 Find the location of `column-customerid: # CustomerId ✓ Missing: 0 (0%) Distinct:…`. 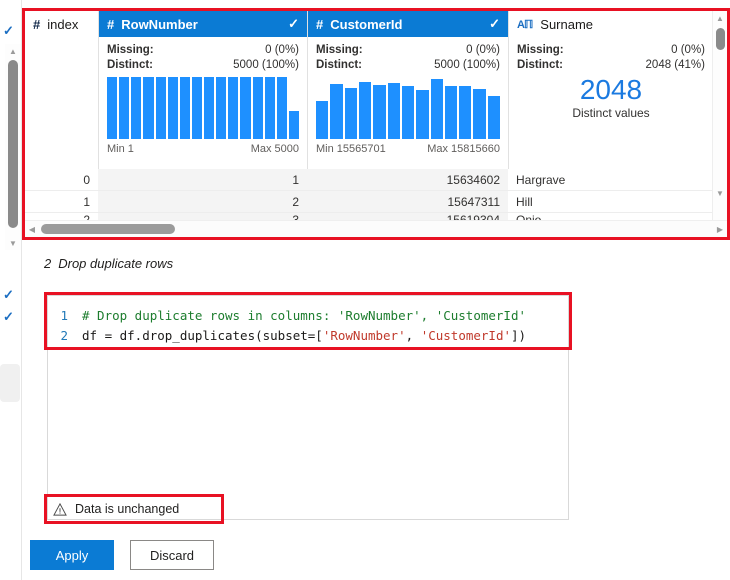

column-customerid: # CustomerId ✓ Missing: 0 (0%) Distinct:… is located at coordinates (408, 90).